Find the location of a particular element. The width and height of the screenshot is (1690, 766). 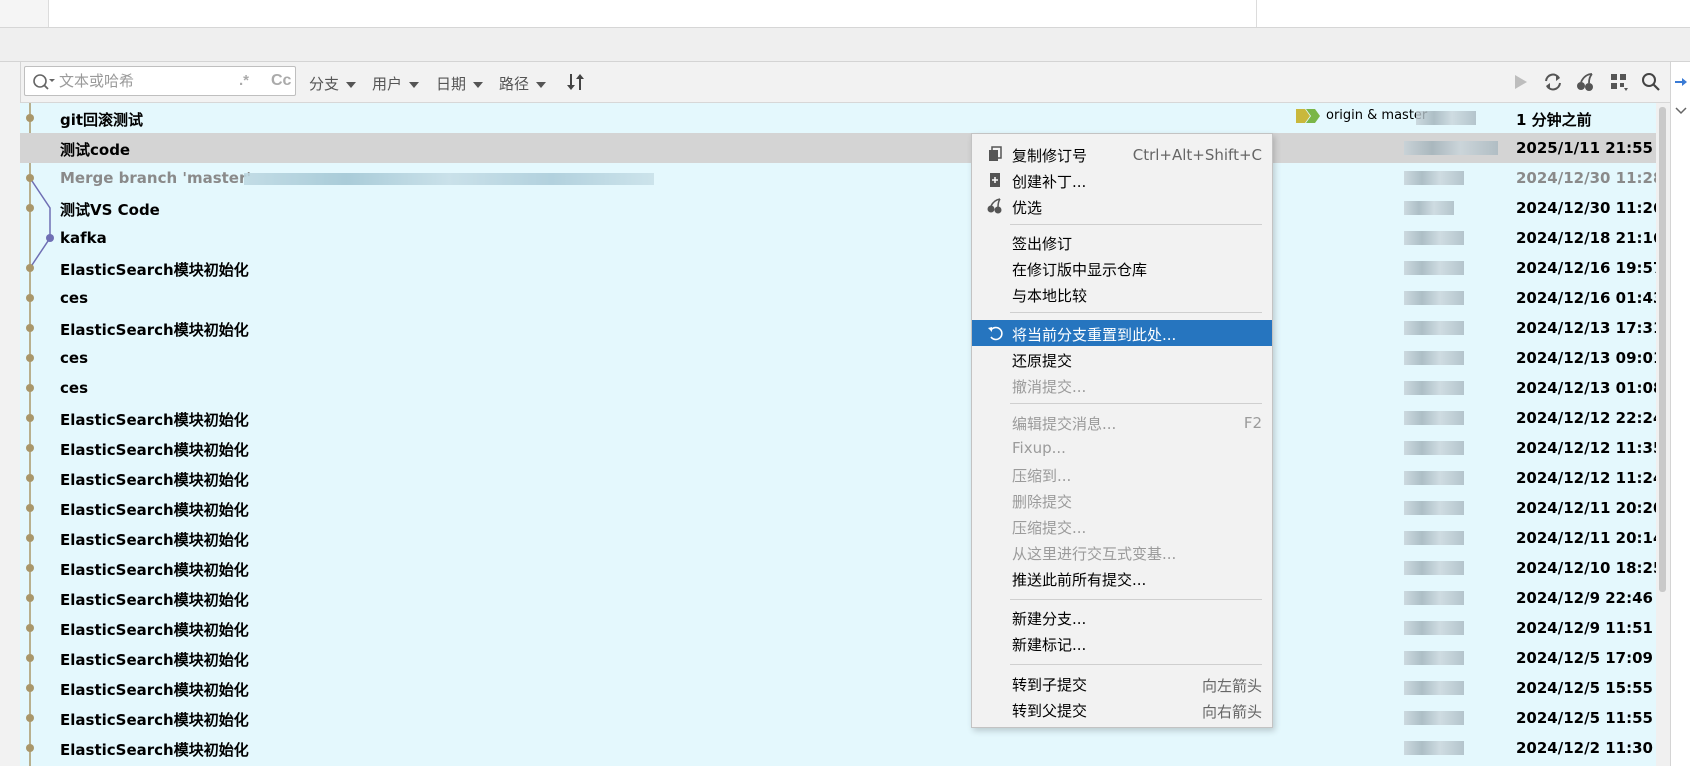

date-filter: 日期 is located at coordinates (460, 83).